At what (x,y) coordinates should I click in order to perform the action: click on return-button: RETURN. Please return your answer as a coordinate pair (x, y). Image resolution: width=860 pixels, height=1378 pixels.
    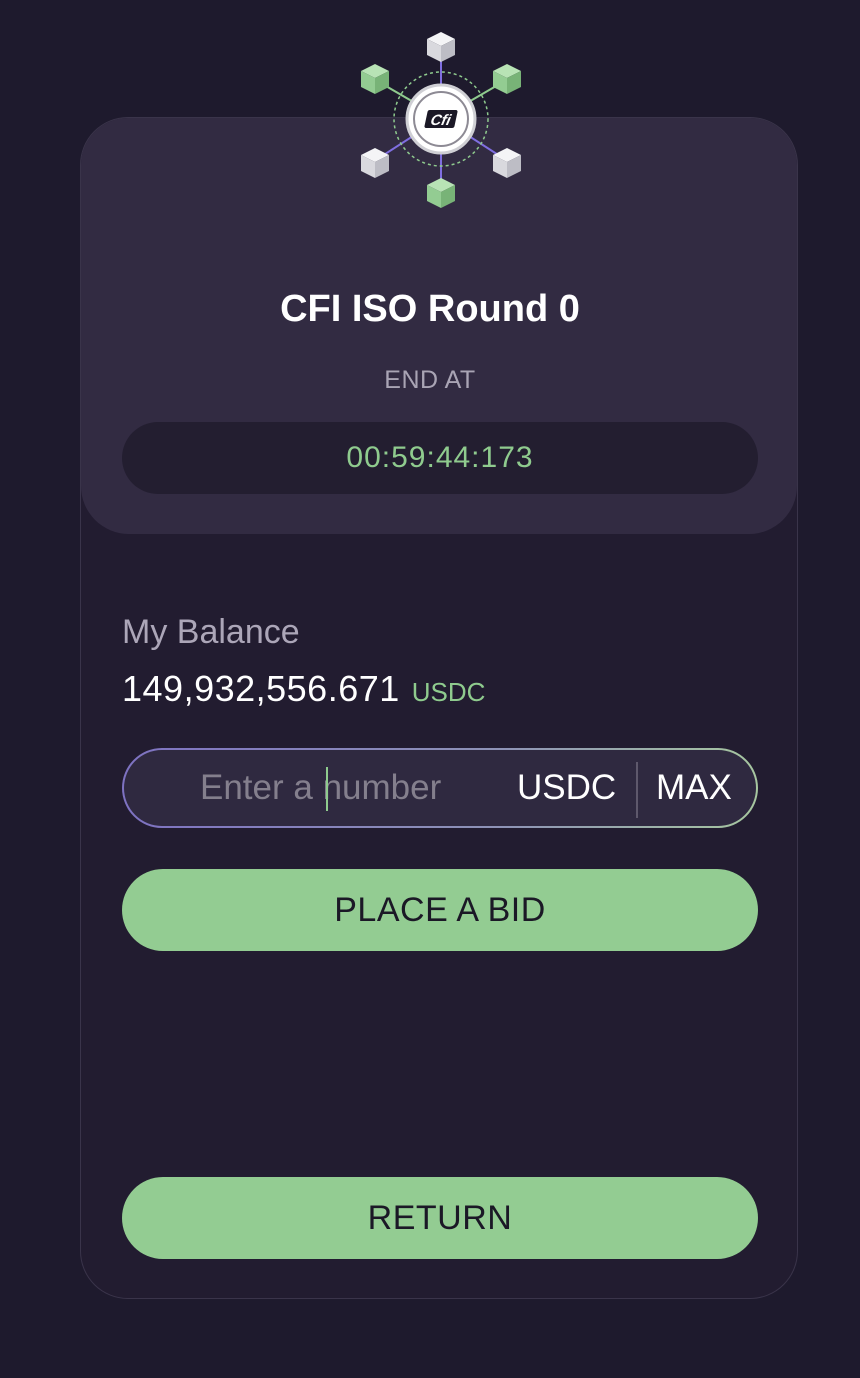
    Looking at the image, I should click on (440, 1218).